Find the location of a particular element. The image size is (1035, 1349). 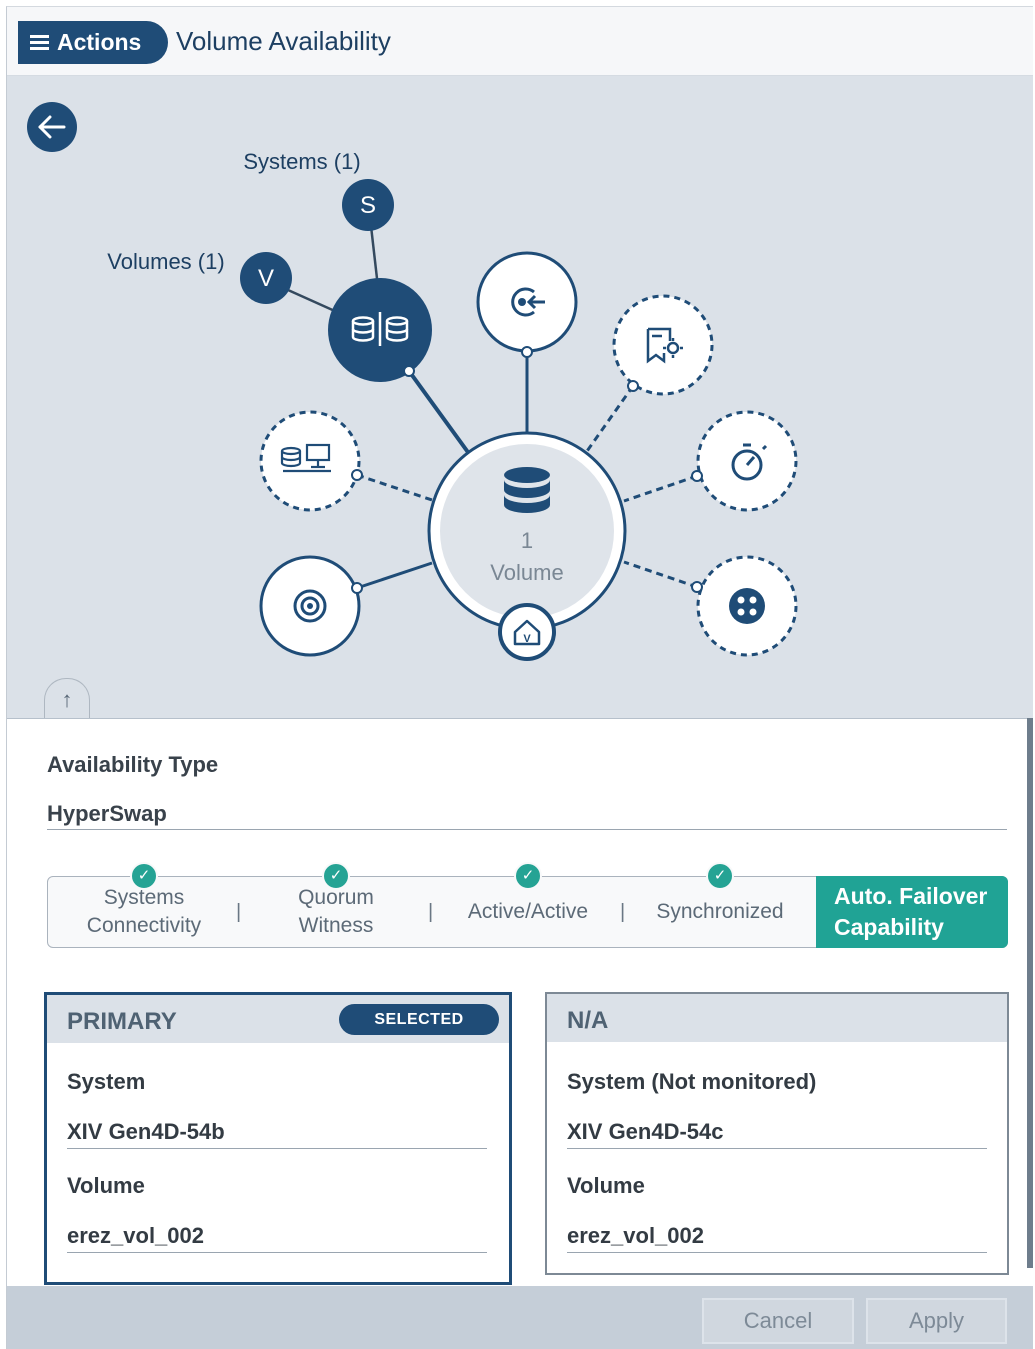

volumes-node: V is located at coordinates (266, 278).